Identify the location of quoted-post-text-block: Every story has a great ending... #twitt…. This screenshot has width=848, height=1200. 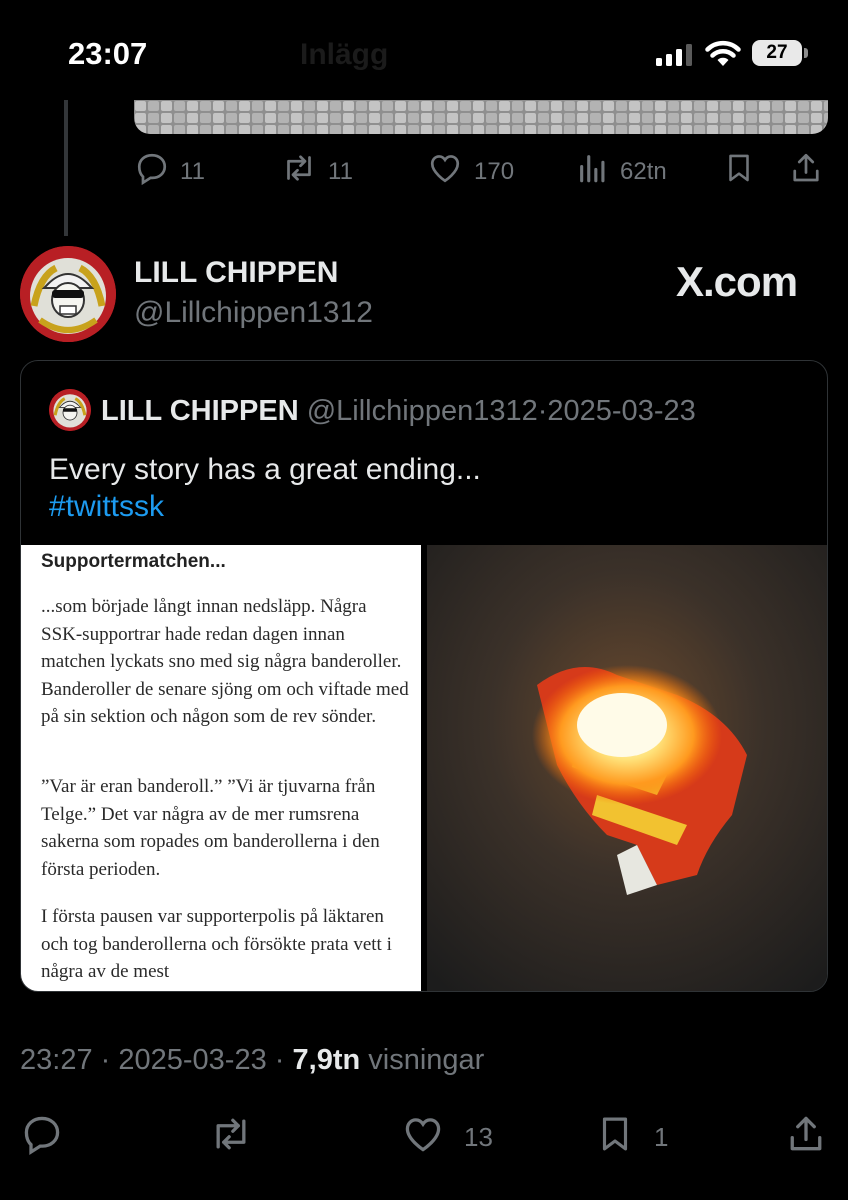
(265, 488).